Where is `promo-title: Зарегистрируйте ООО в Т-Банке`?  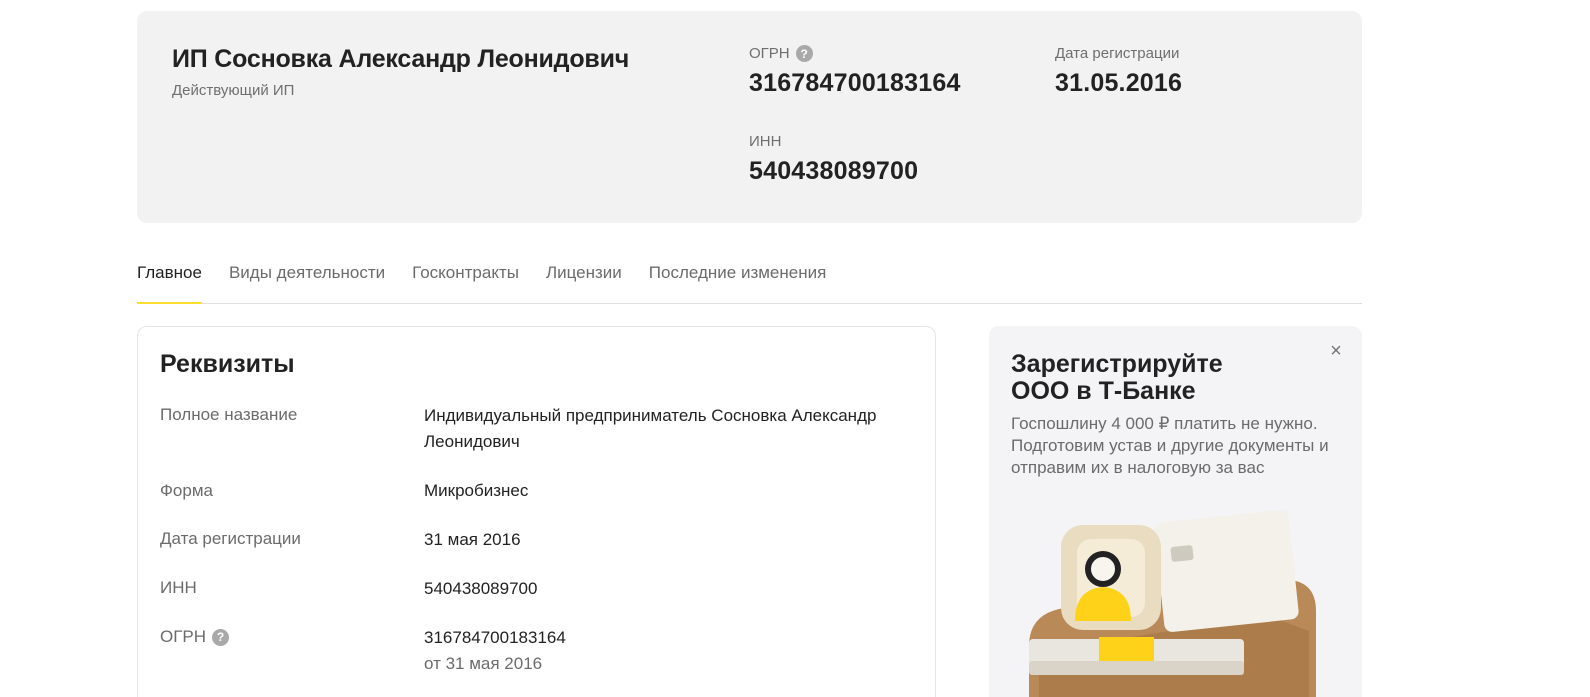 promo-title: Зарегистрируйте ООО в Т-Банке is located at coordinates (1117, 377).